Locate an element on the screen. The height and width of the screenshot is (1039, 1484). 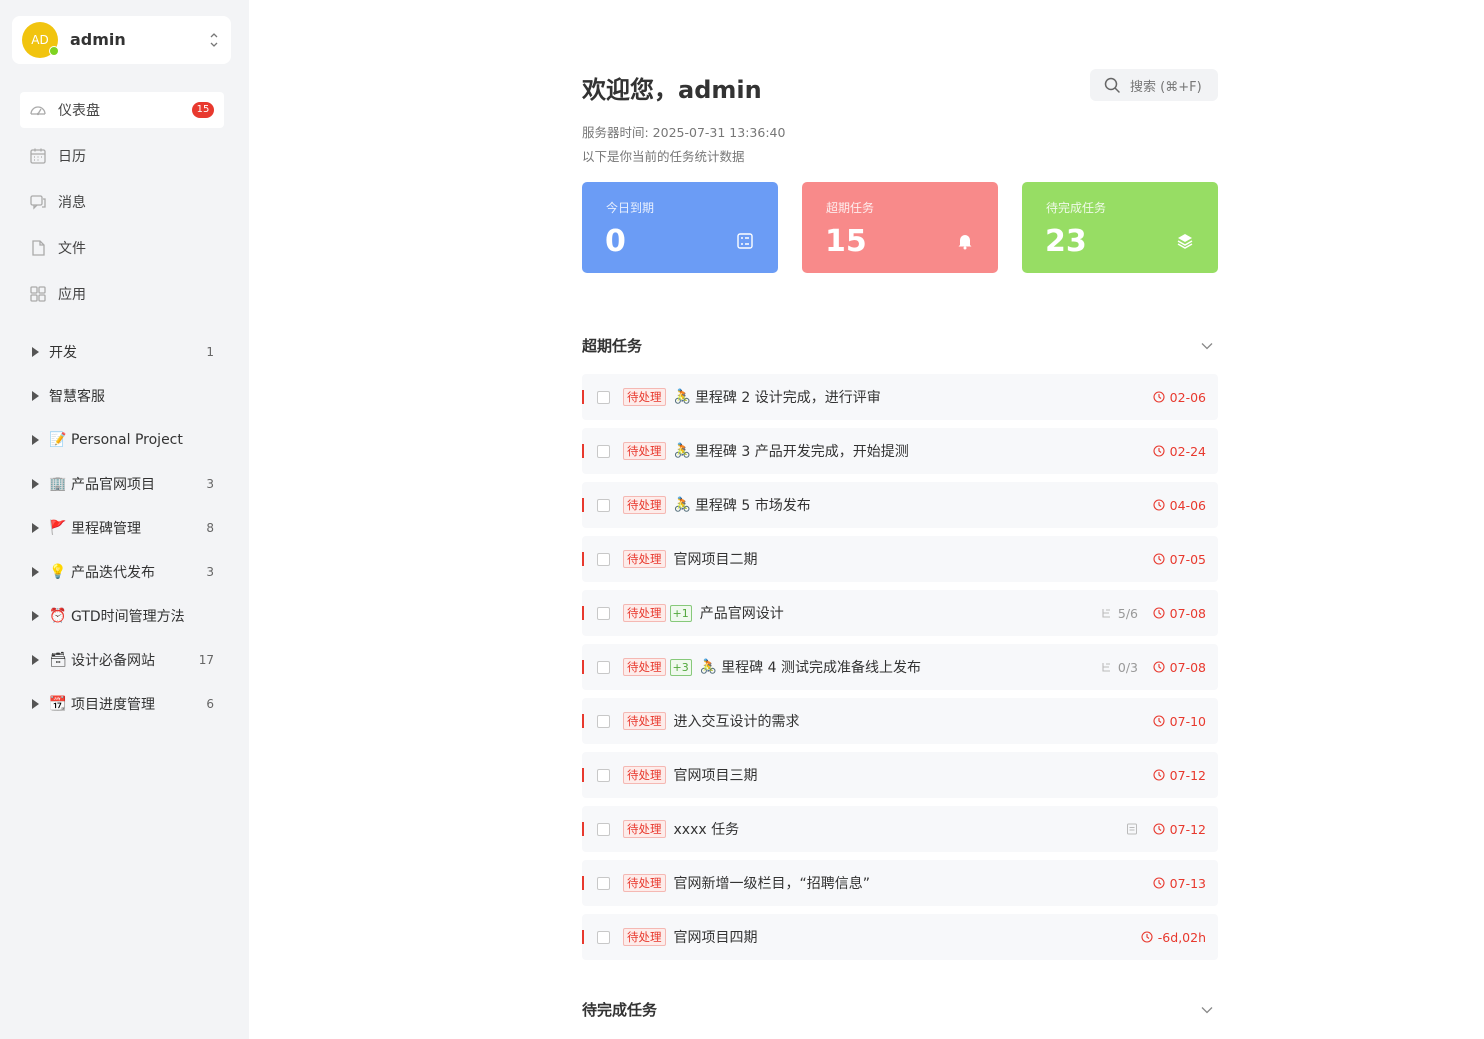
project-item: 💡 产品迭代发布 3 is located at coordinates (122, 572).